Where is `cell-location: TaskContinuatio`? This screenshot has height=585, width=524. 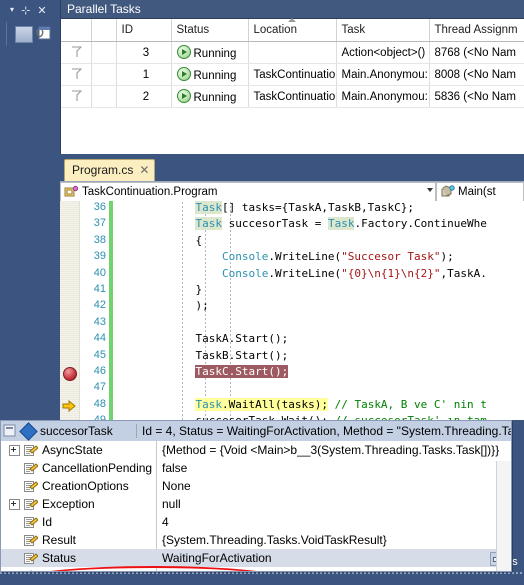
cell-location: TaskContinuatio is located at coordinates (292, 74).